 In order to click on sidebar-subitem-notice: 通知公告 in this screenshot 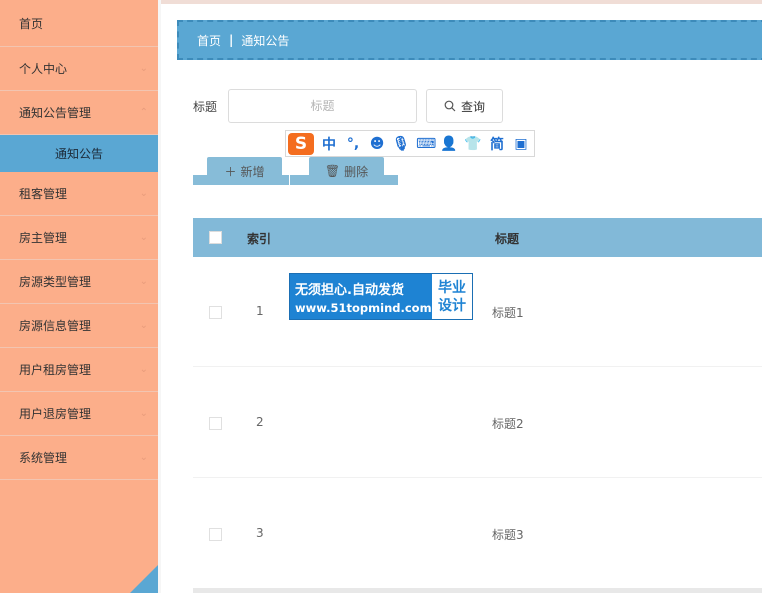, I will do `click(79, 153)`.